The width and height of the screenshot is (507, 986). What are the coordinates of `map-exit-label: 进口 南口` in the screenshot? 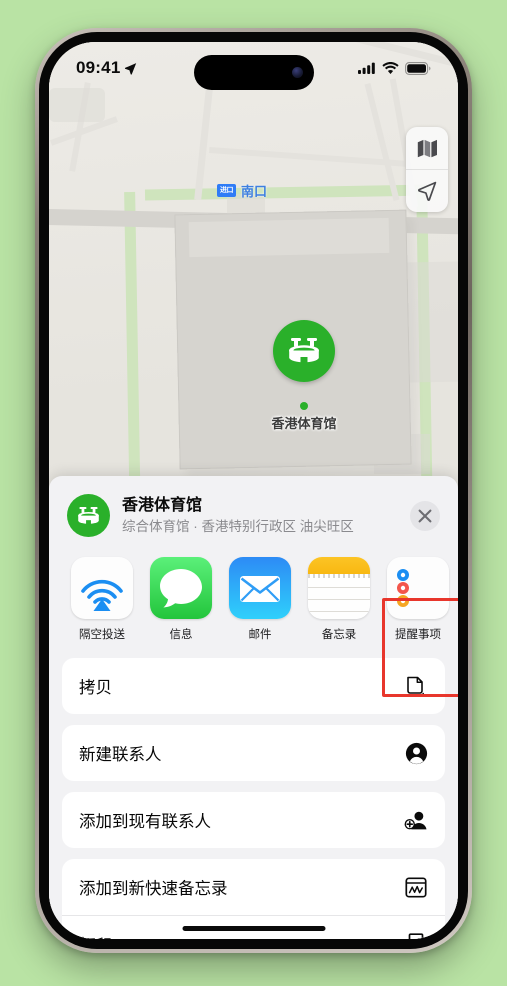 It's located at (242, 190).